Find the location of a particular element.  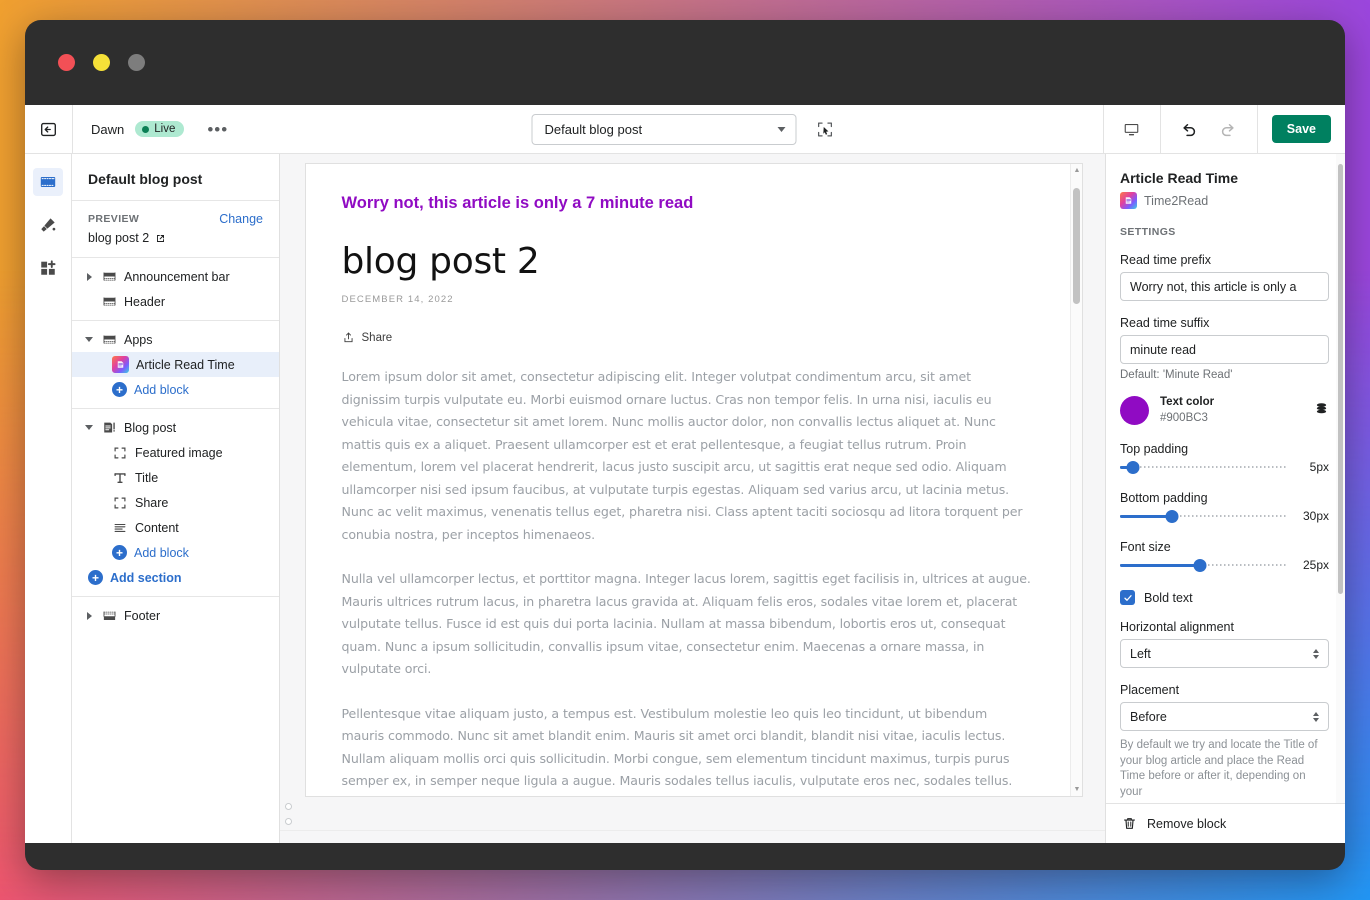

undo-icon is located at coordinates (1189, 129).